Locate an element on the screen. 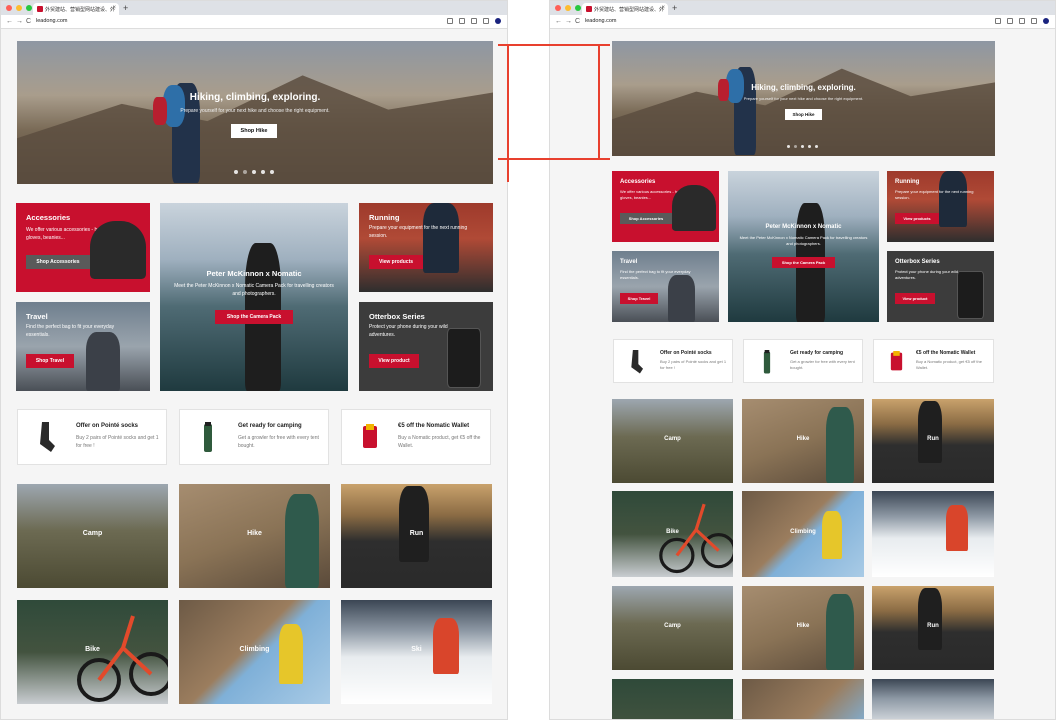  hero-title: Hiking, climbing, exploring. is located at coordinates (255, 97).